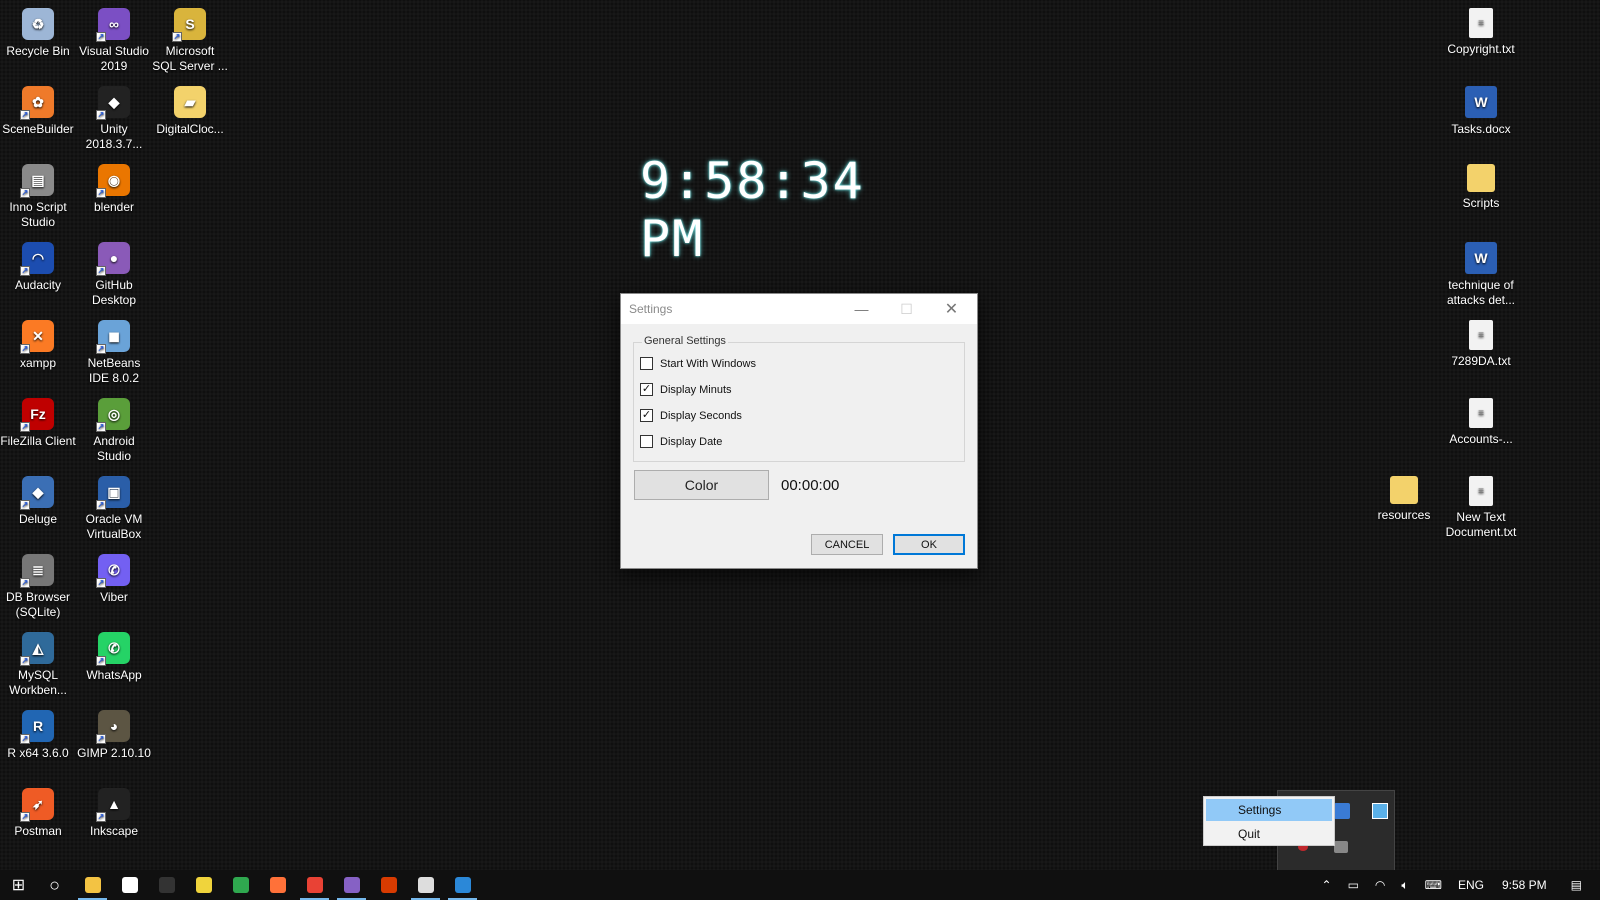 The height and width of the screenshot is (900, 1600). Describe the element at coordinates (114, 732) in the screenshot. I see `desktop-icon: ◕ ↗ GIMP 2.10.10` at that location.